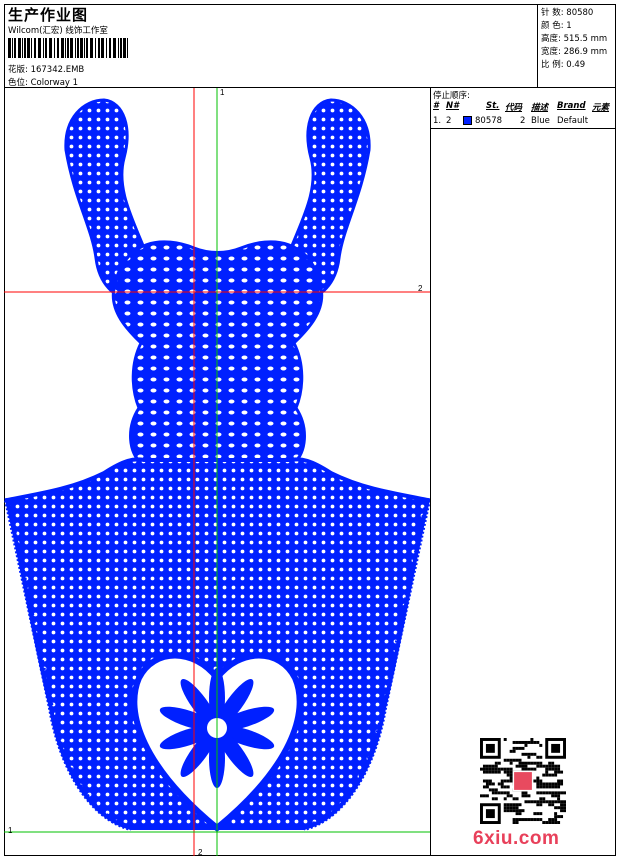 The height and width of the screenshot is (860, 620). I want to click on guide-label-bottom: 2, so click(200, 852).